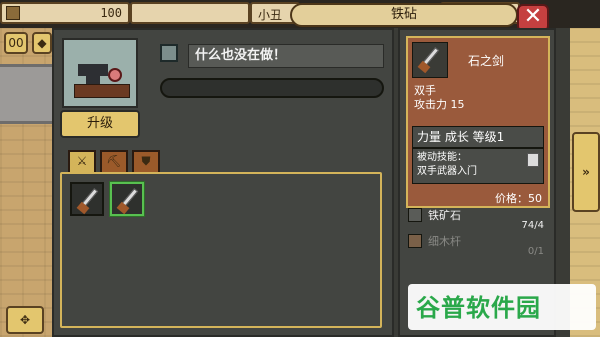 The width and height of the screenshot is (600, 337). What do you see at coordinates (415, 215) in the screenshot?
I see `iron-ore-icon` at bounding box center [415, 215].